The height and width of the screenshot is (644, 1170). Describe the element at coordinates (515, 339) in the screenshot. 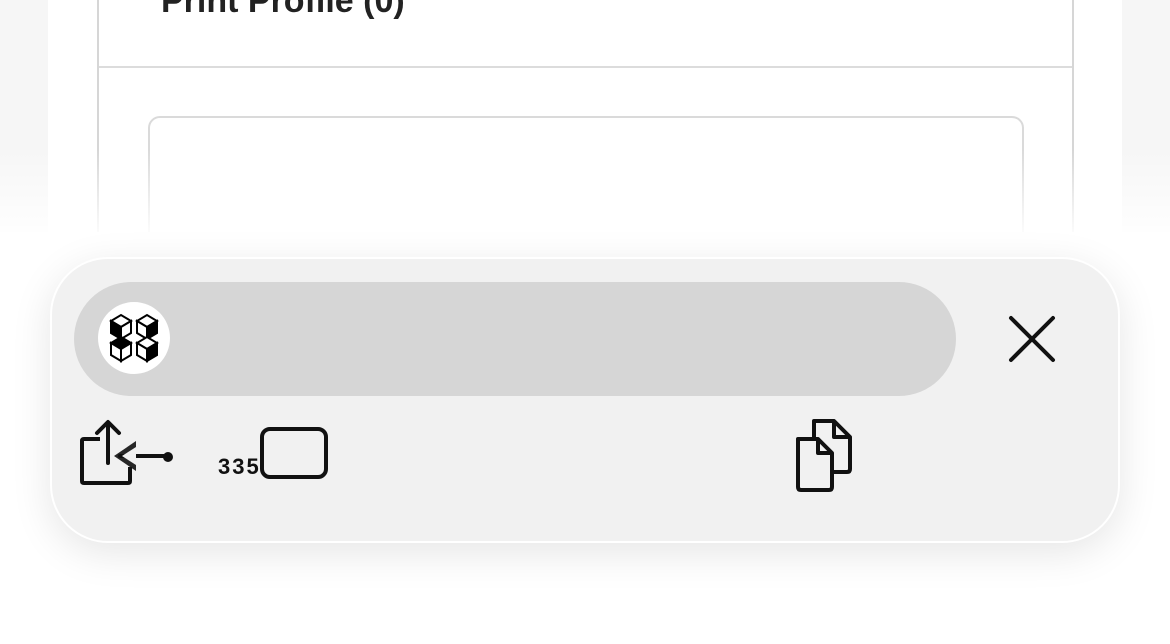

I see `address-bar` at that location.